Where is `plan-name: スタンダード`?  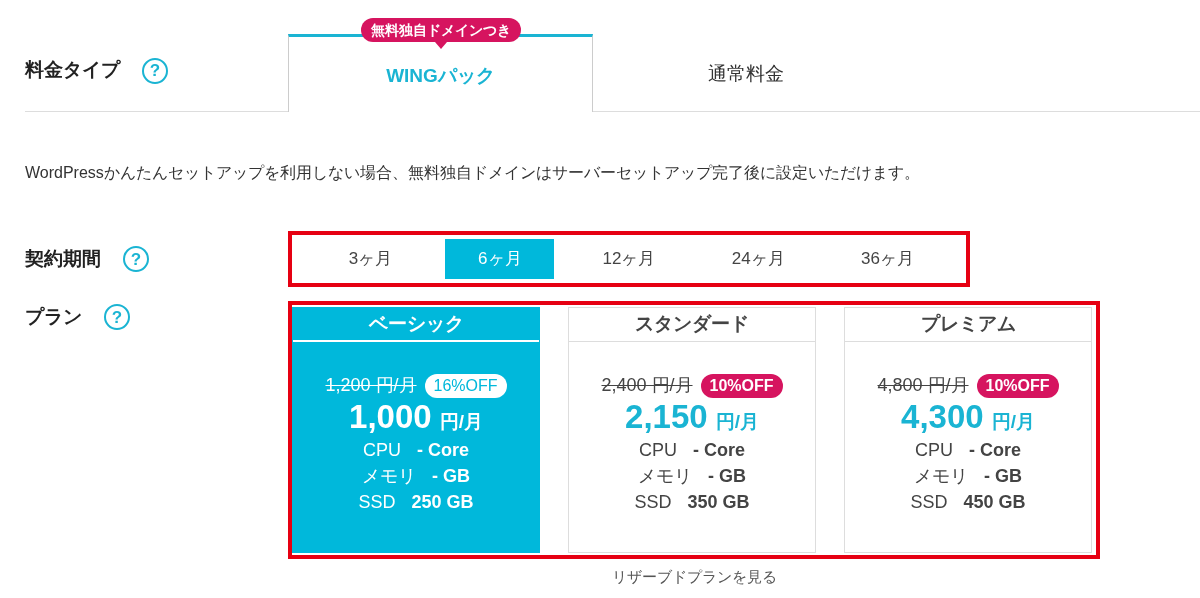
plan-name: スタンダード is located at coordinates (692, 325).